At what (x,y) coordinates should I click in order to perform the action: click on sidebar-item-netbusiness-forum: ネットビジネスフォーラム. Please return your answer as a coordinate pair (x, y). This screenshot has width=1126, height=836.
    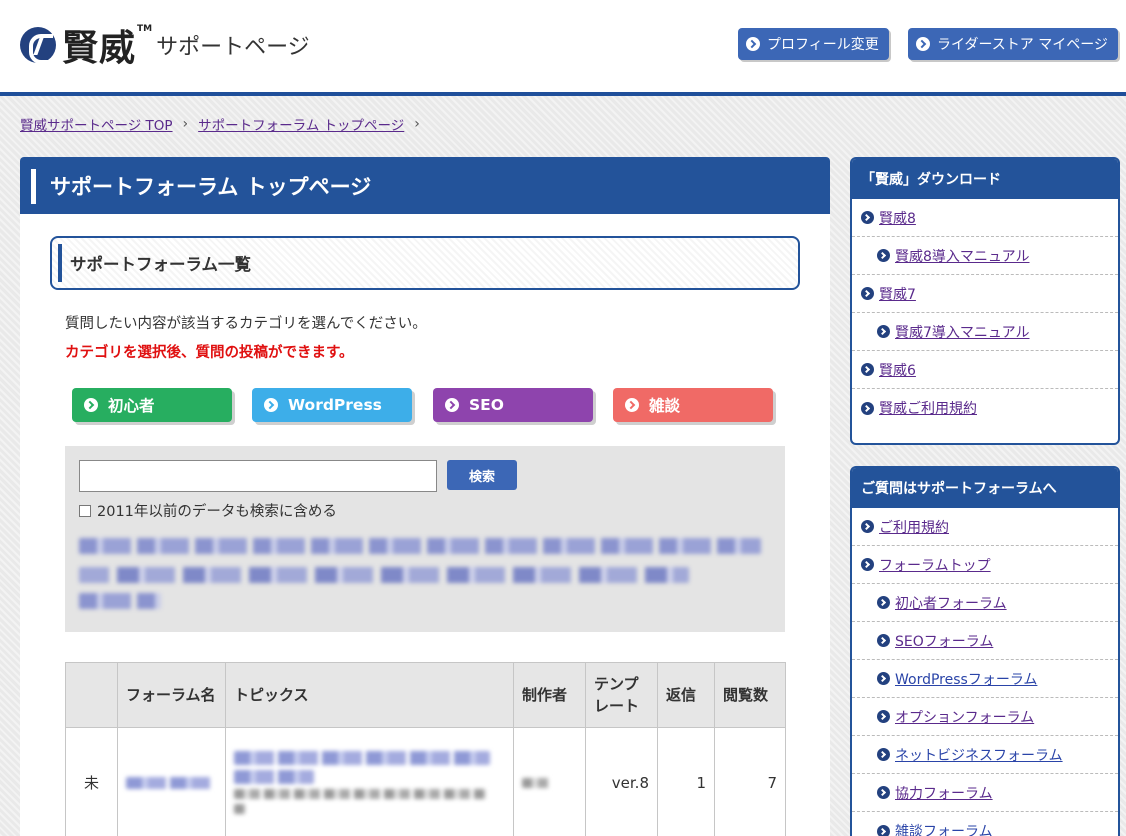
    Looking at the image, I should click on (985, 755).